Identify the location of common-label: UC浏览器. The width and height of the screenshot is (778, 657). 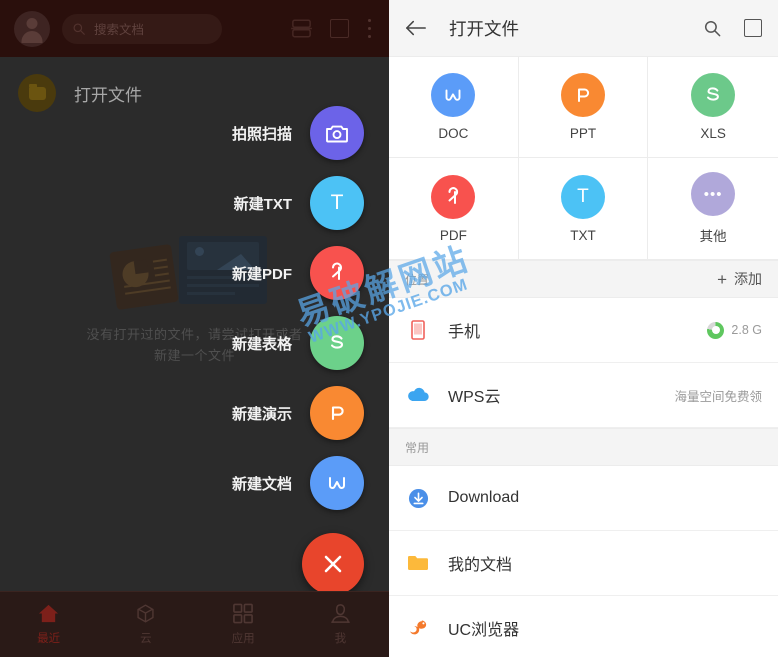
(484, 630).